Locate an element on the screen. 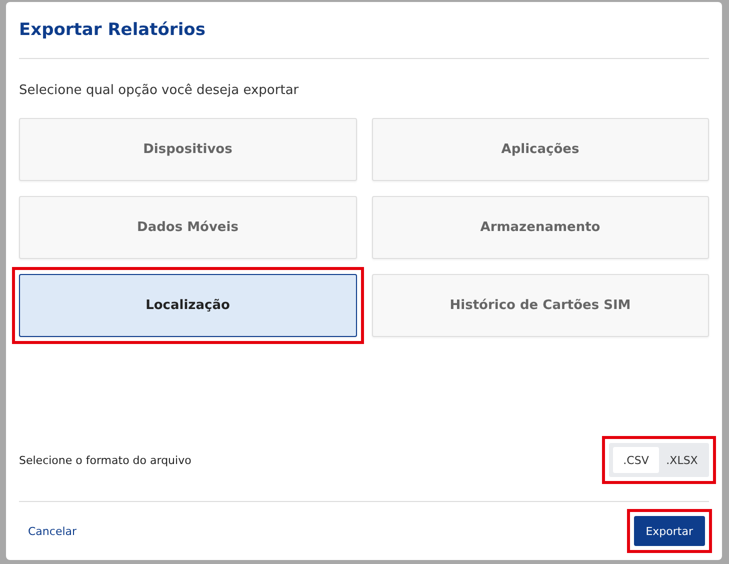  report-option: Armazenamento is located at coordinates (540, 227).